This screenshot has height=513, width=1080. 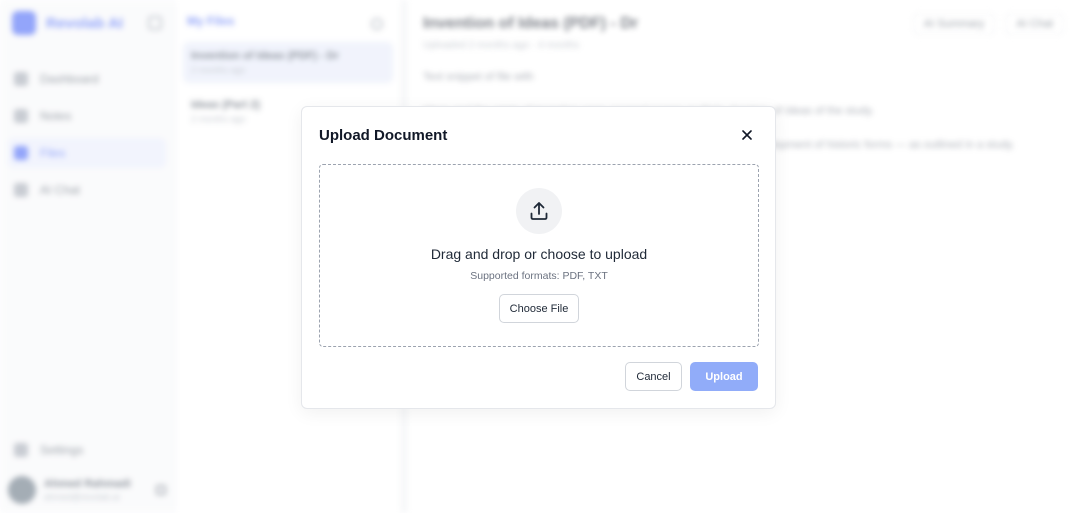 What do you see at coordinates (478, 77) in the screenshot?
I see `document-paragraph: Text snippet of file with` at bounding box center [478, 77].